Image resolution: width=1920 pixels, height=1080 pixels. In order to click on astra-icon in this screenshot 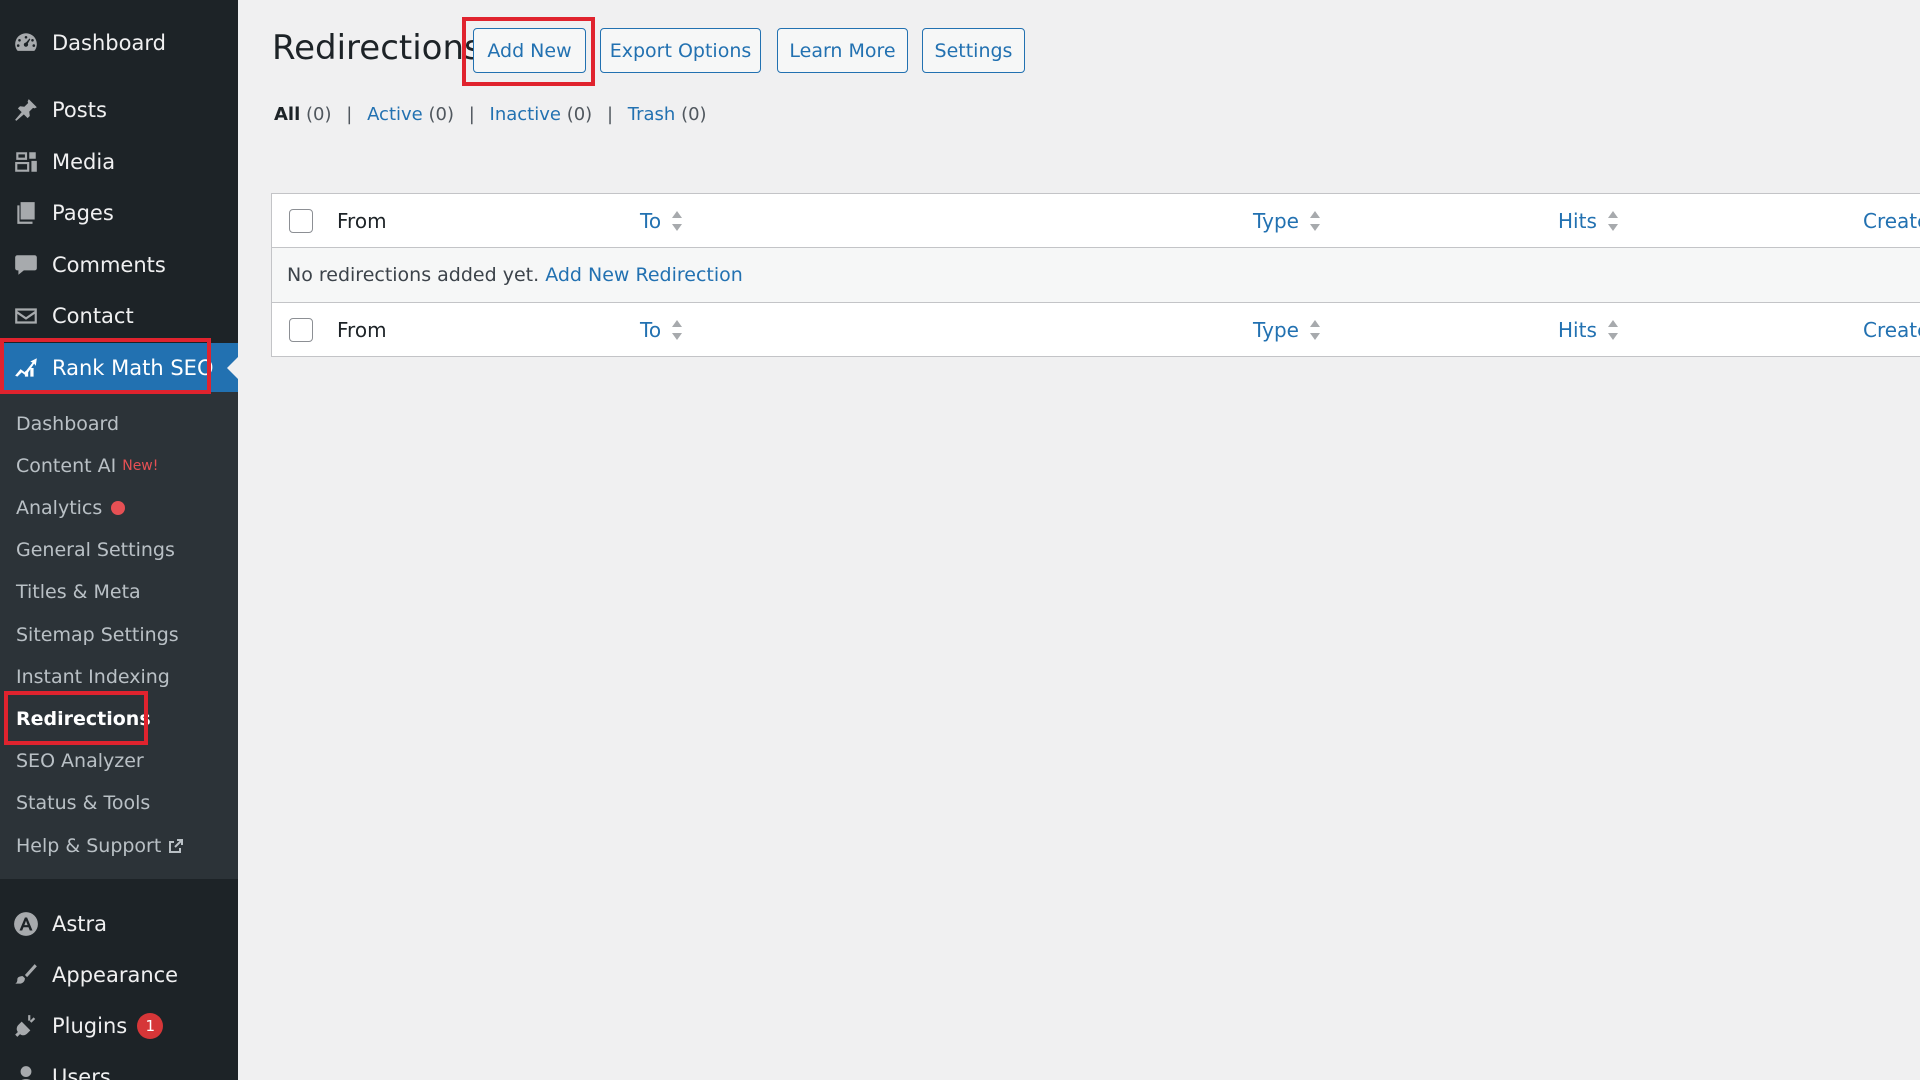, I will do `click(26, 924)`.